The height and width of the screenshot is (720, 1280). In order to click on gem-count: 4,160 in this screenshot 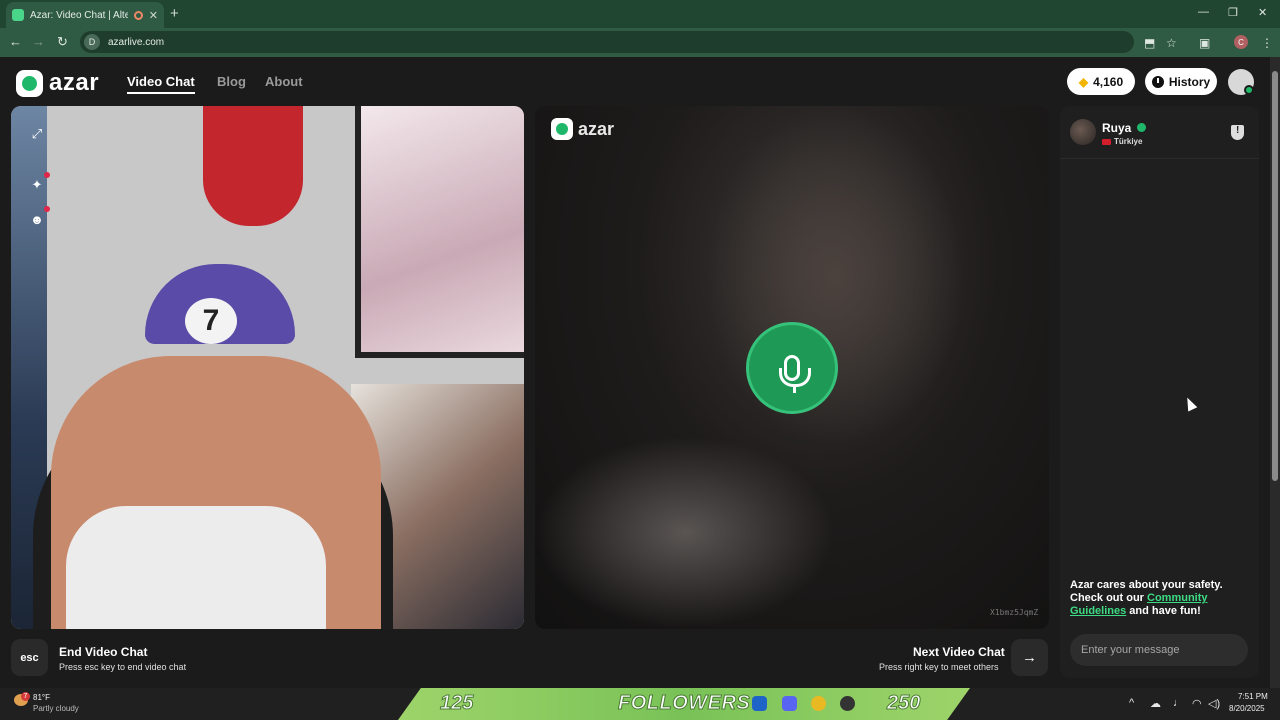, I will do `click(1108, 81)`.